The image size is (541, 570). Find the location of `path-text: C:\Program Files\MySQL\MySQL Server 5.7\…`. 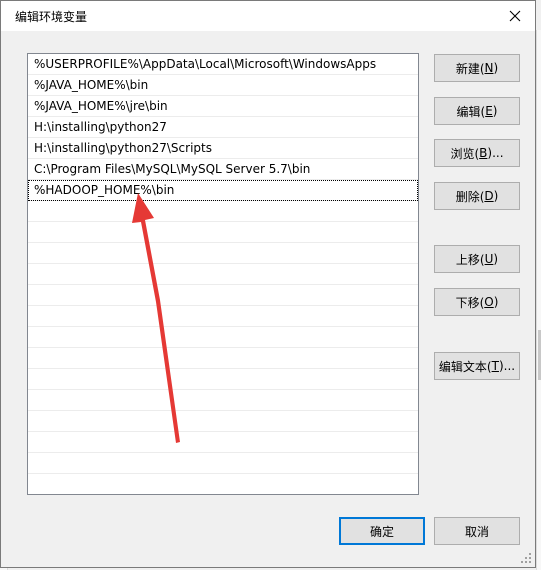

path-text: C:\Program Files\MySQL\MySQL Server 5.7\… is located at coordinates (172, 169).